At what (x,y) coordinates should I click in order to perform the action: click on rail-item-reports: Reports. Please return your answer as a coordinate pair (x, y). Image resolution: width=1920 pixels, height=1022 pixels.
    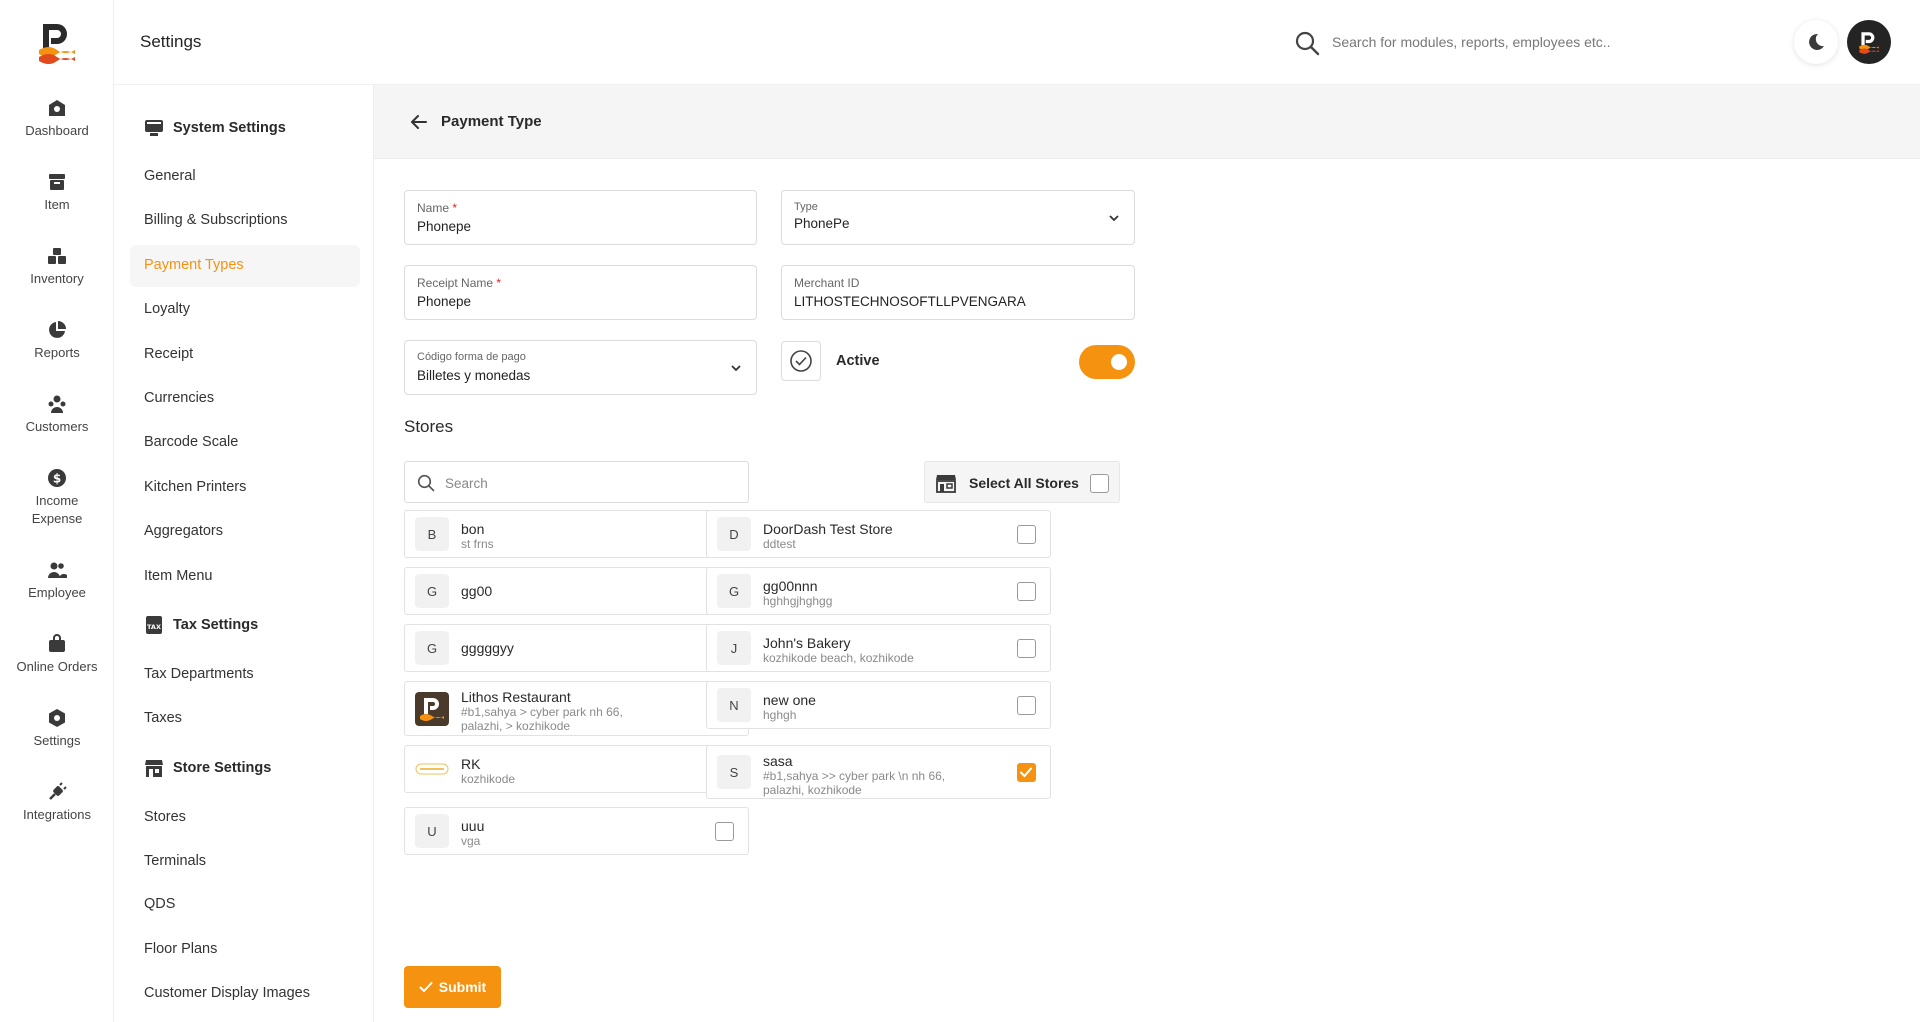
    Looking at the image, I should click on (57, 341).